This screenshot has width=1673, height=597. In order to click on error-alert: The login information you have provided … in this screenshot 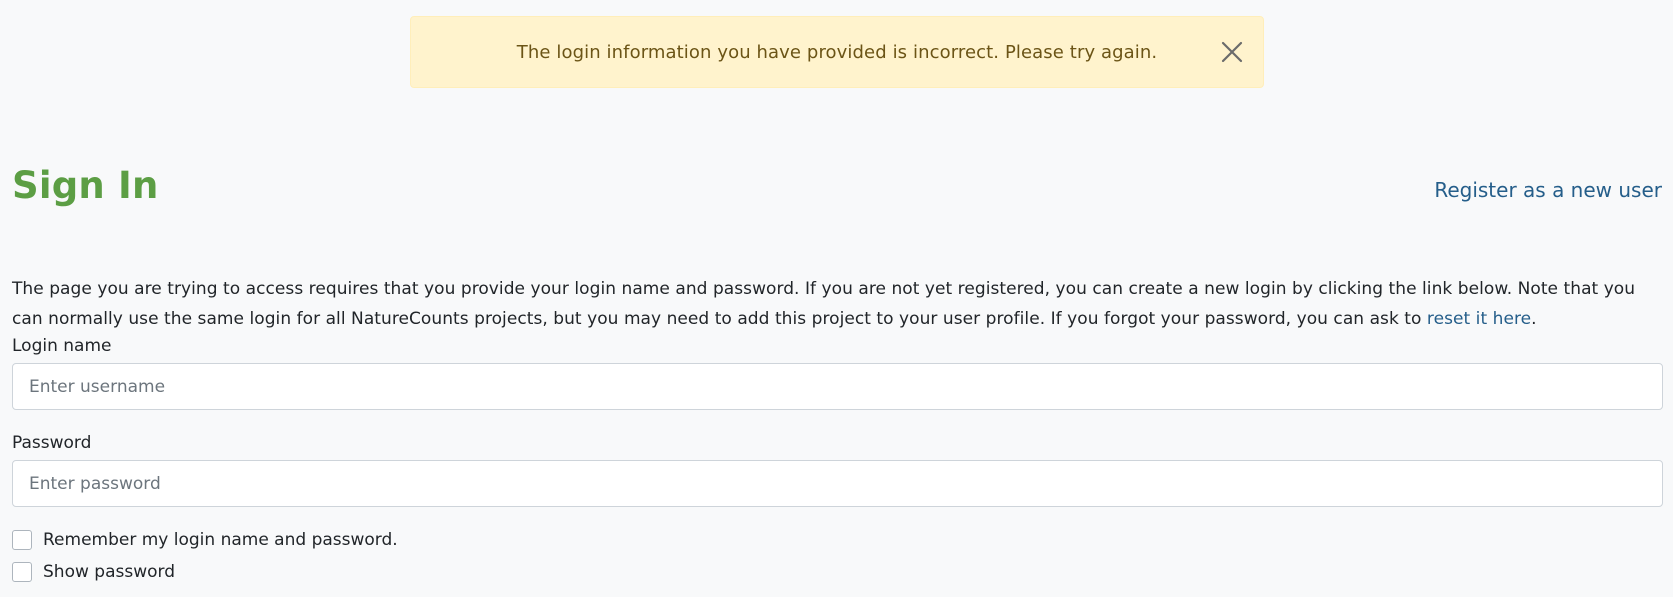, I will do `click(837, 52)`.